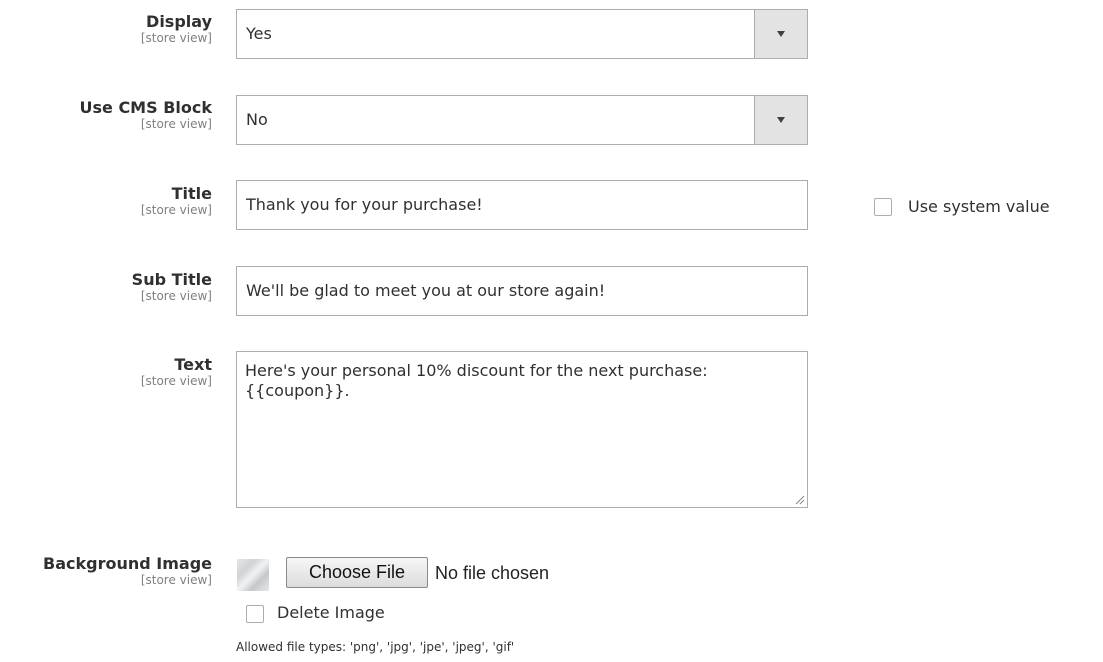 The width and height of the screenshot is (1103, 662). I want to click on sub-title-label: Sub Title, so click(171, 279).